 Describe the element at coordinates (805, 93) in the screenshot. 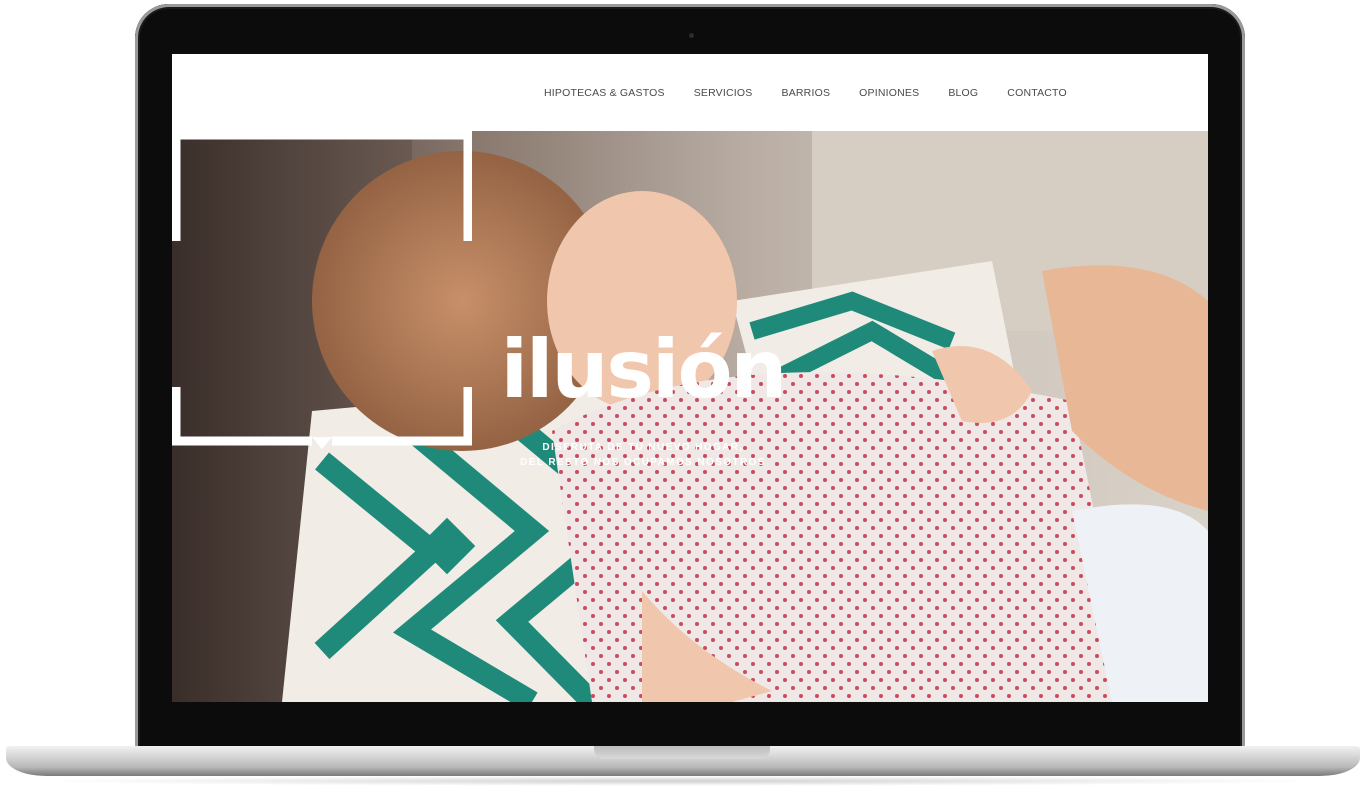

I see `nav-item-barrios: BARRIOS` at that location.